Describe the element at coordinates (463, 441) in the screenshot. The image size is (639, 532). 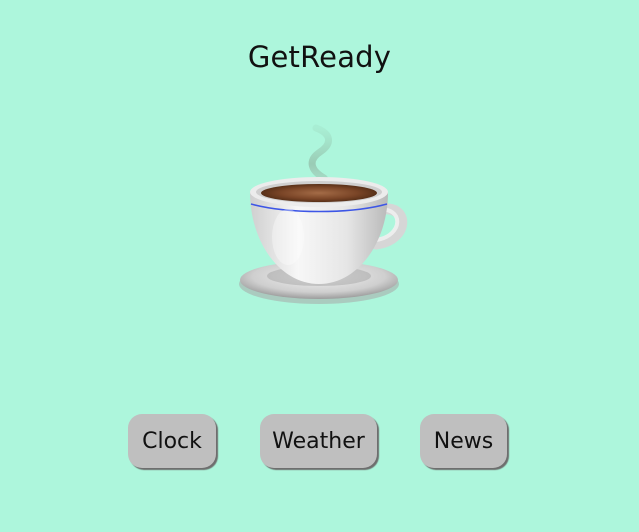
I see `news-button: News` at that location.